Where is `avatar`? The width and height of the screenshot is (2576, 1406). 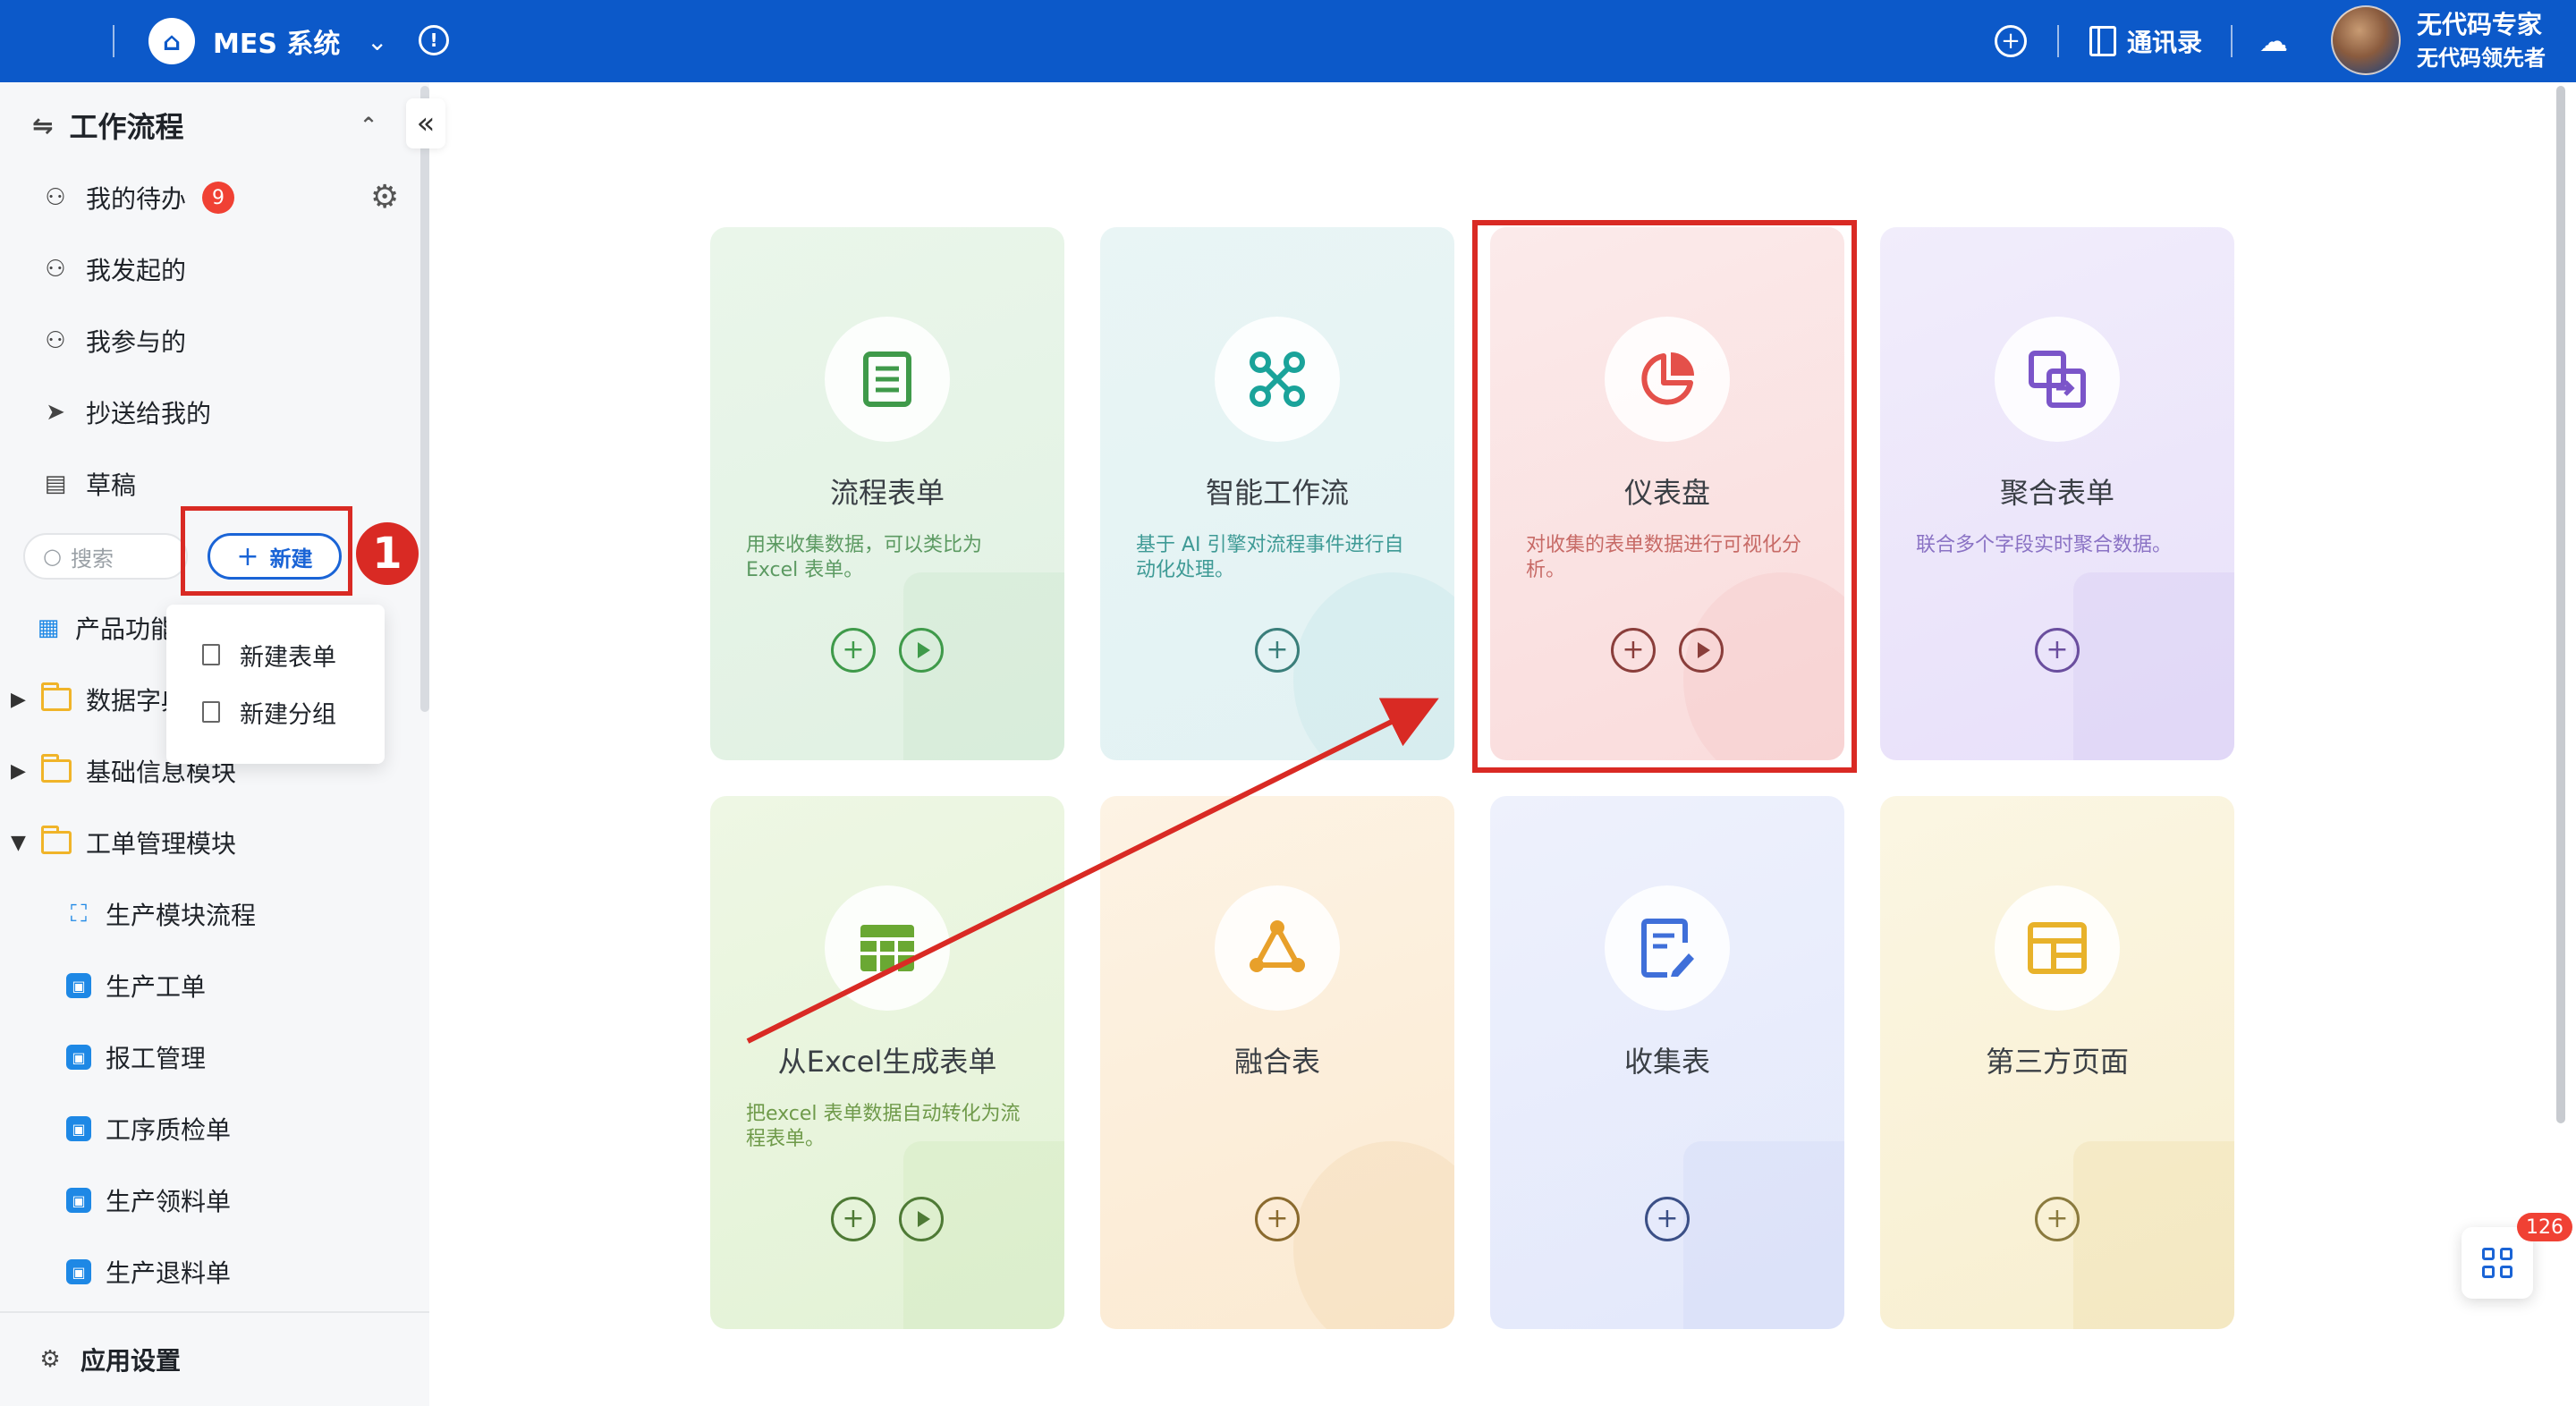 avatar is located at coordinates (2366, 40).